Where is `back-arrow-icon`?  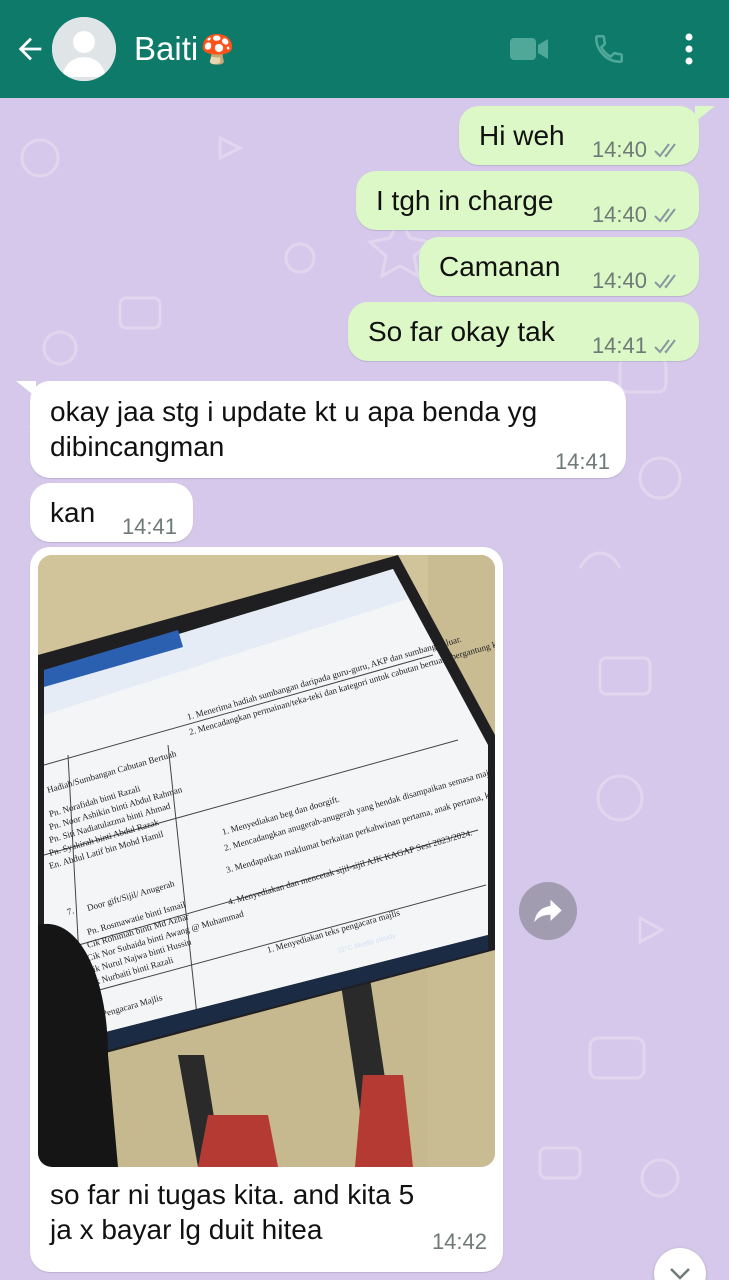 back-arrow-icon is located at coordinates (30, 49).